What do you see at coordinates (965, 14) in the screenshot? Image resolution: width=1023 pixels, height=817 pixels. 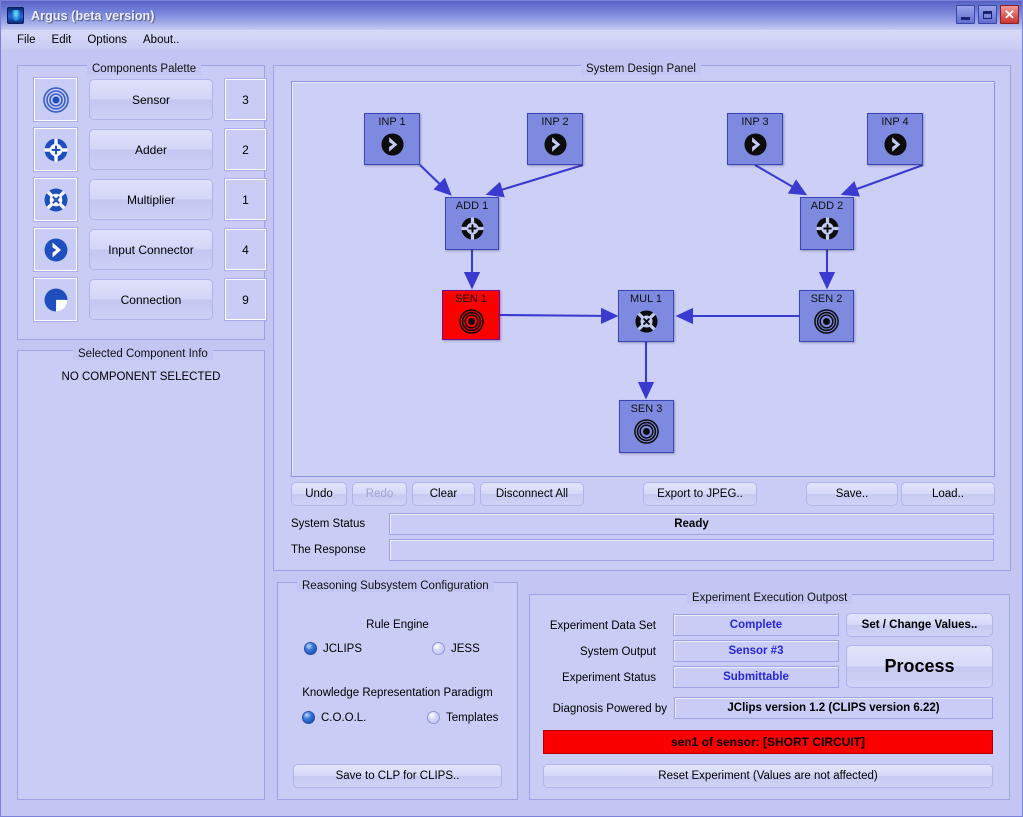 I see `minimize-button` at bounding box center [965, 14].